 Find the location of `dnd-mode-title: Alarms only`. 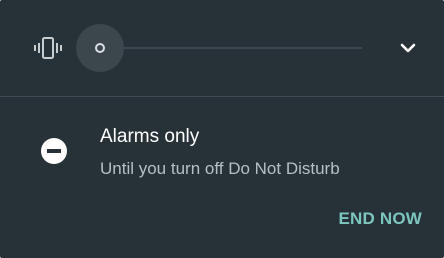

dnd-mode-title: Alarms only is located at coordinates (150, 136).